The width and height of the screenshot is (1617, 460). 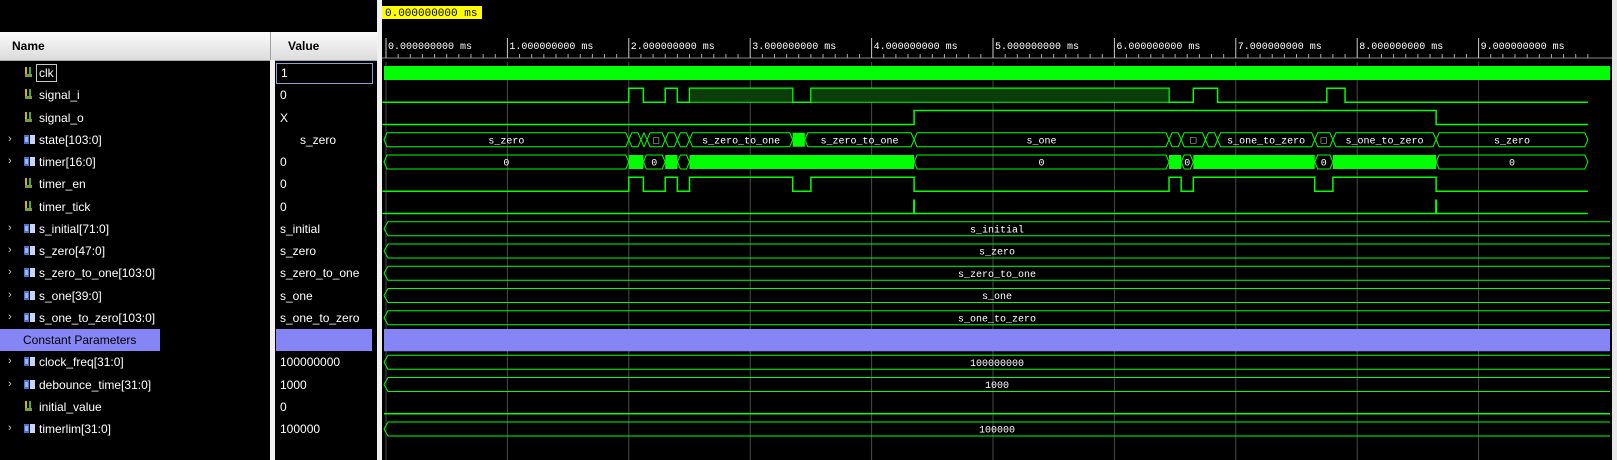 I want to click on column-divider, so click(x=270, y=46).